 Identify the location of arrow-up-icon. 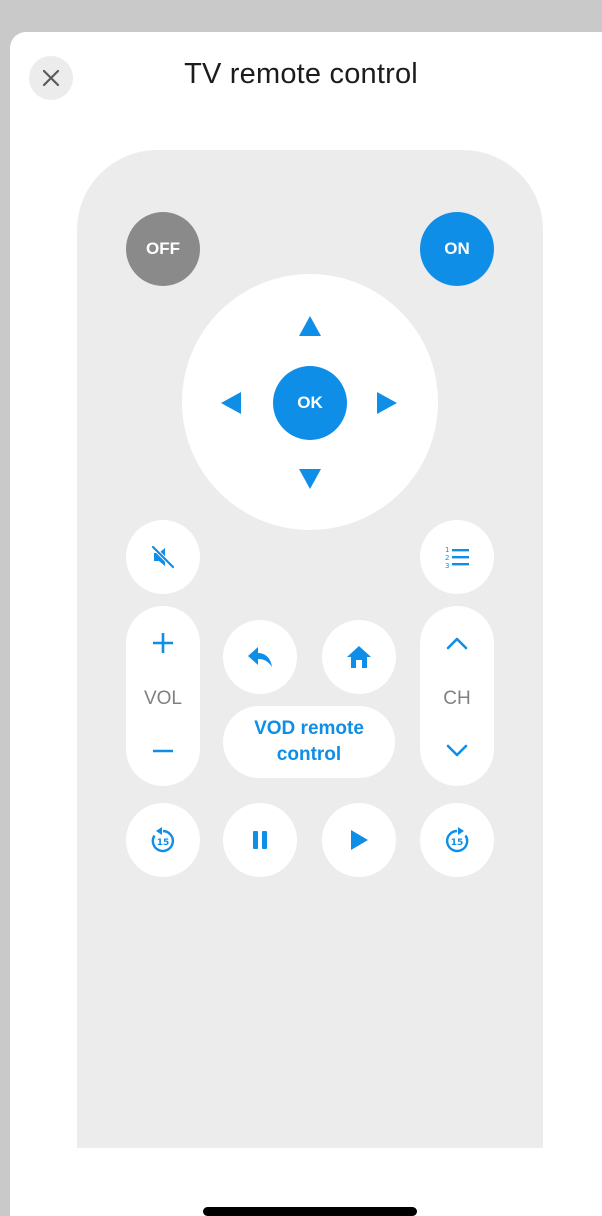
(310, 326).